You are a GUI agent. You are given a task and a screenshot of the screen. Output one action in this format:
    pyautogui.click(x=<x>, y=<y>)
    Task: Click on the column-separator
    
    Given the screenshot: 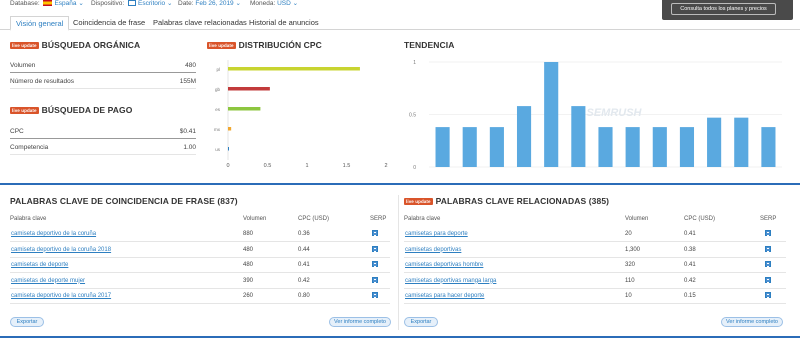 What is the action you would take?
    pyautogui.click(x=398, y=262)
    